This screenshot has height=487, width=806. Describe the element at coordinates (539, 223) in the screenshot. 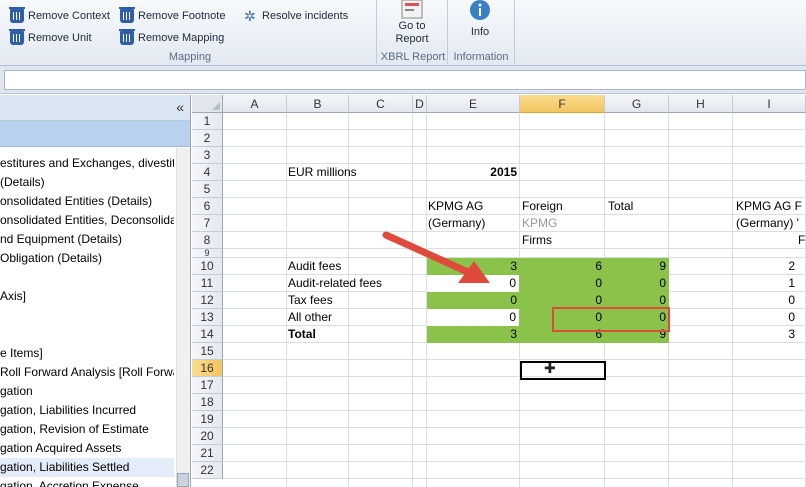

I see `cell-F7: KPMG` at that location.